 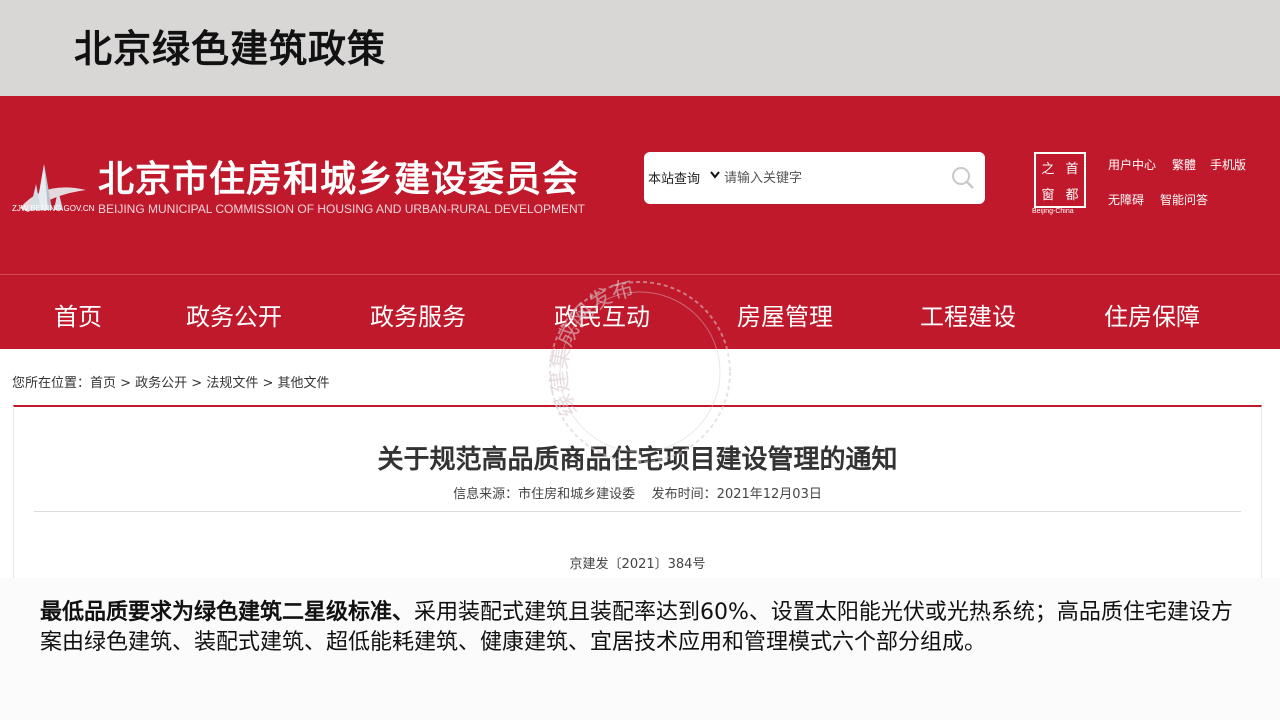 I want to click on summary-highlight: 最低品质要求为绿色建筑二星级标准、, so click(x=227, y=612).